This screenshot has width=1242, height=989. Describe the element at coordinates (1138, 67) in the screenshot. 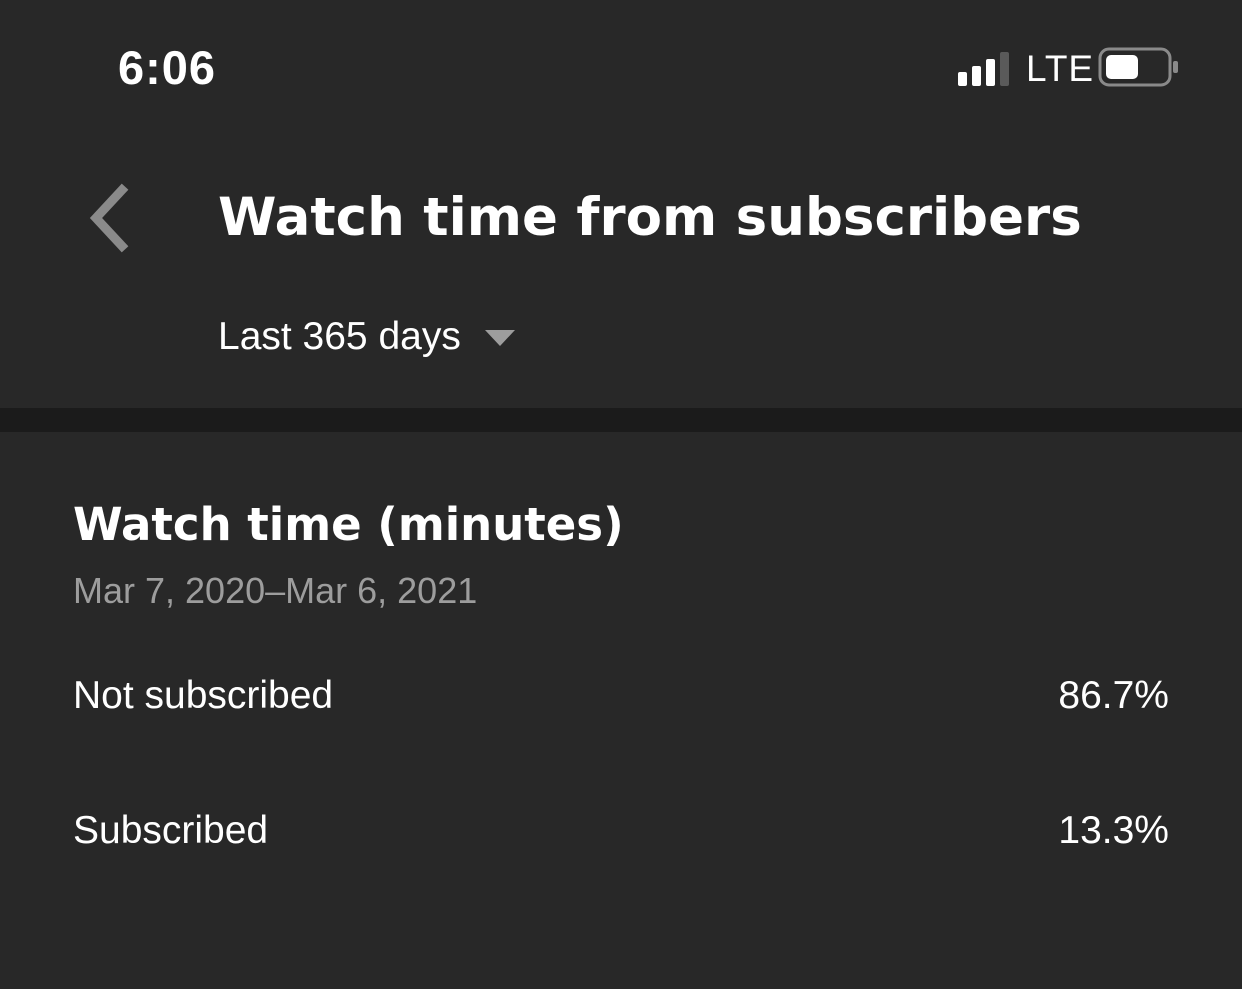

I see `battery-icon` at that location.